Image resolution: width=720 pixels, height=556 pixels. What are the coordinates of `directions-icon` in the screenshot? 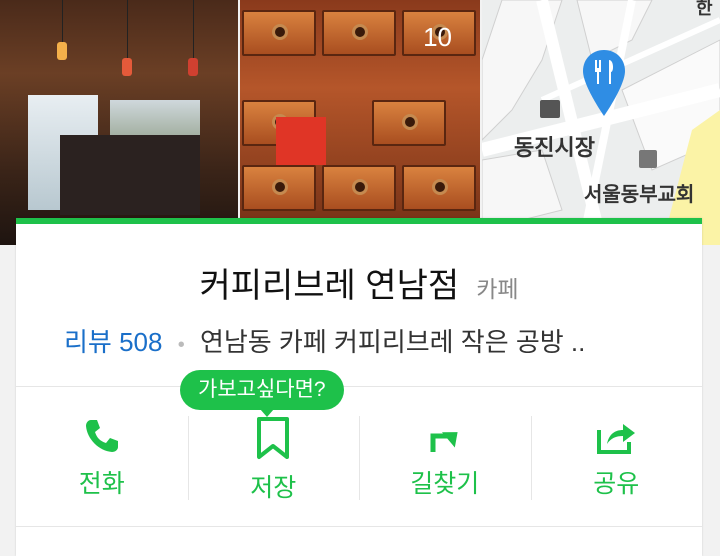 It's located at (444, 442).